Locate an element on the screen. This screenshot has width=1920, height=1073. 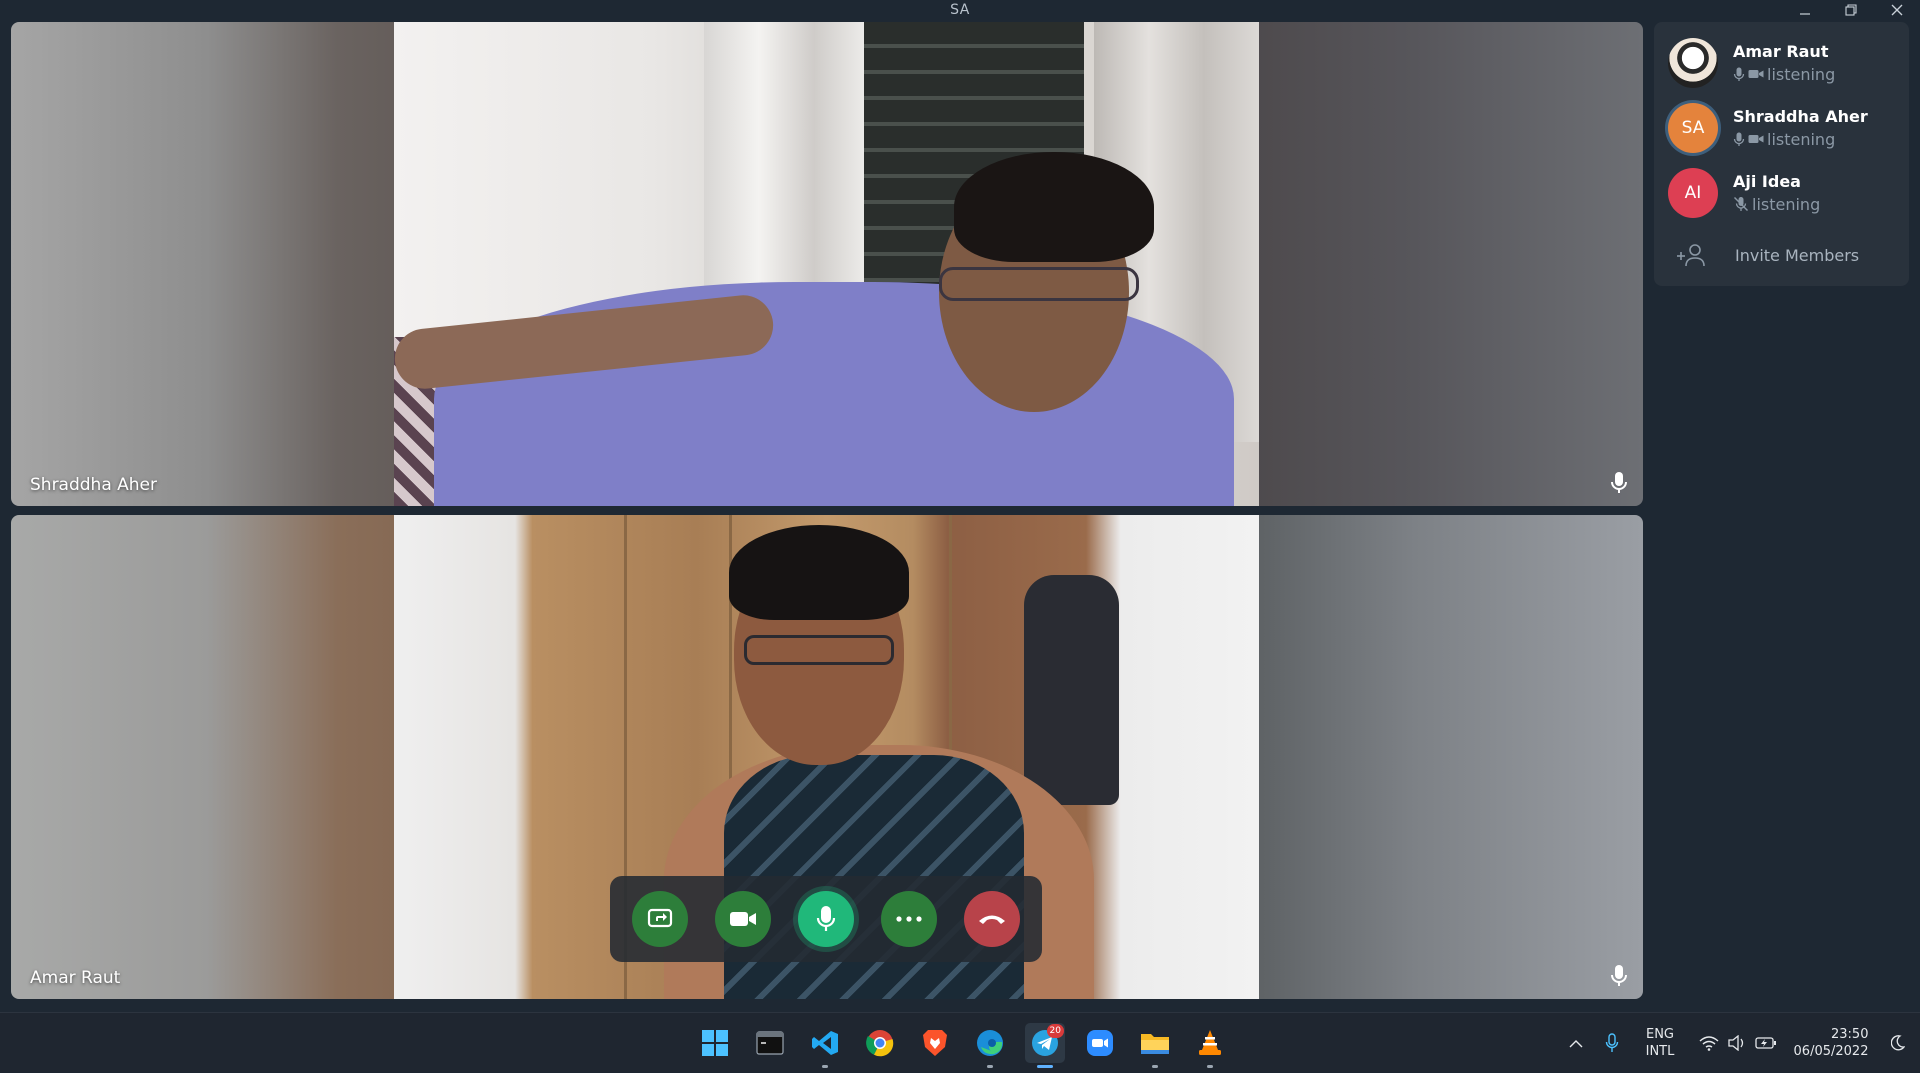
focus-assist-button is located at coordinates (1898, 1043).